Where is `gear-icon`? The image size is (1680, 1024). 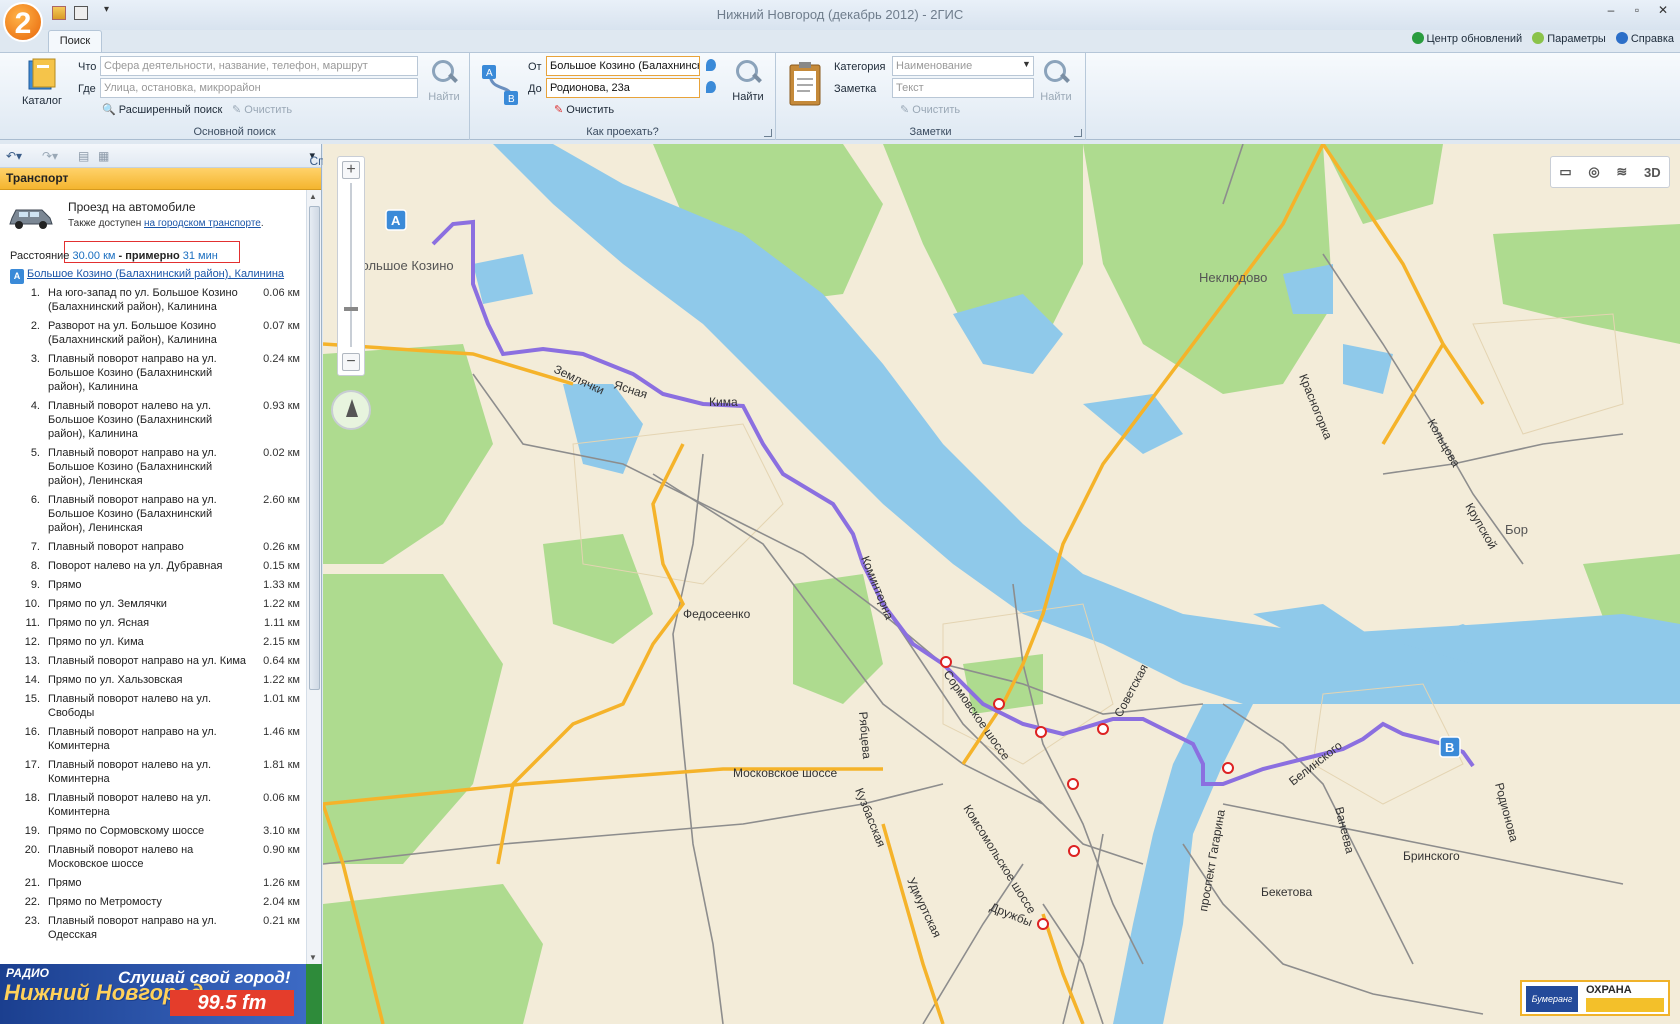
gear-icon is located at coordinates (1538, 38).